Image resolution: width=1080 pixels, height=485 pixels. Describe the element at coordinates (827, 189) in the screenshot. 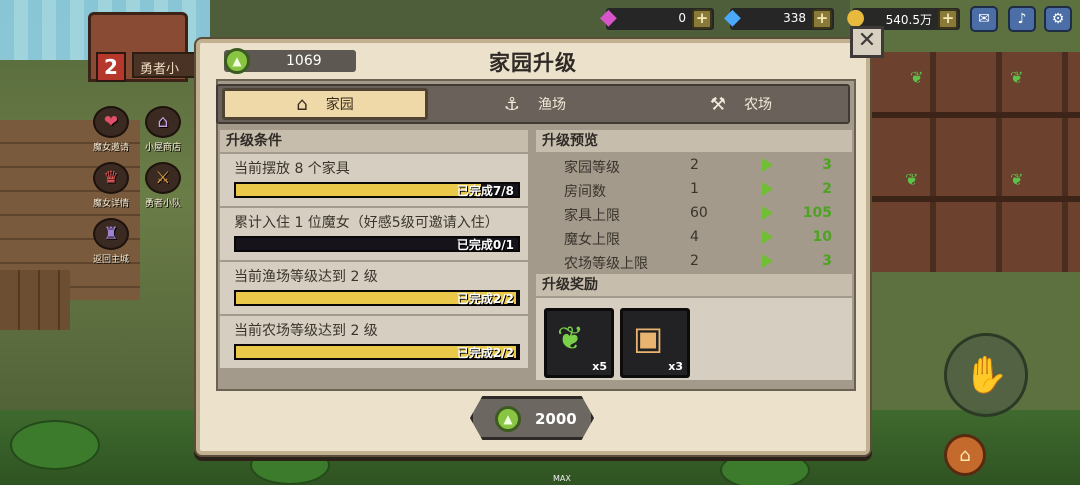

I see `preview-next: 2` at that location.